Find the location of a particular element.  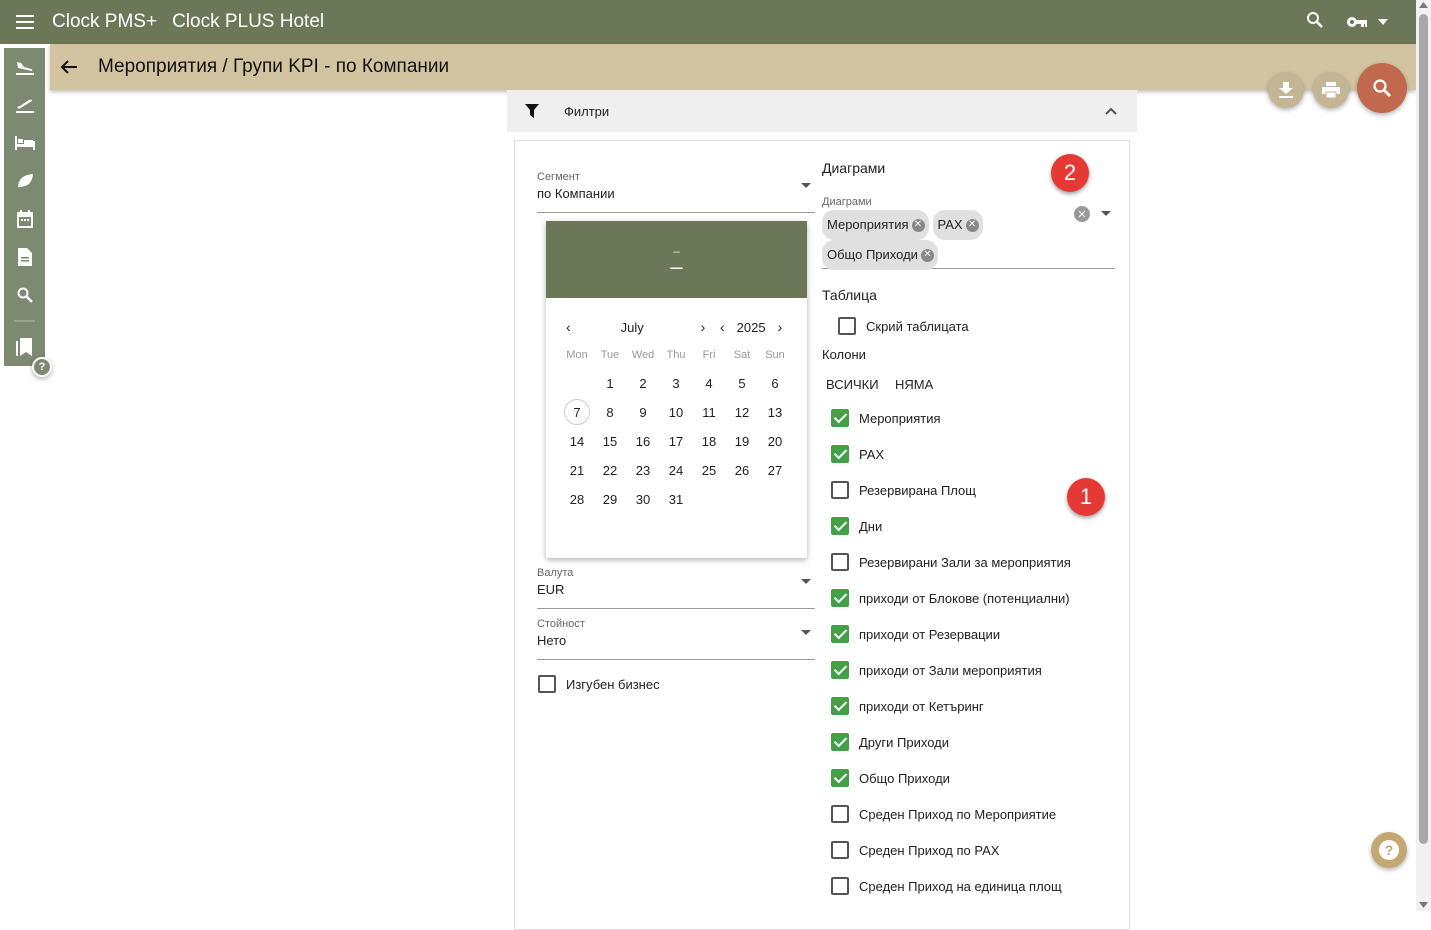

column-checkbox: Среден Приход по Мероприятие is located at coordinates (943, 814).